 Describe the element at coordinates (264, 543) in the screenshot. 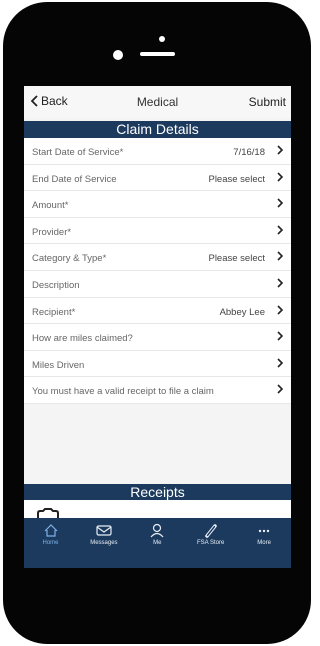

I see `tab-label: More` at that location.